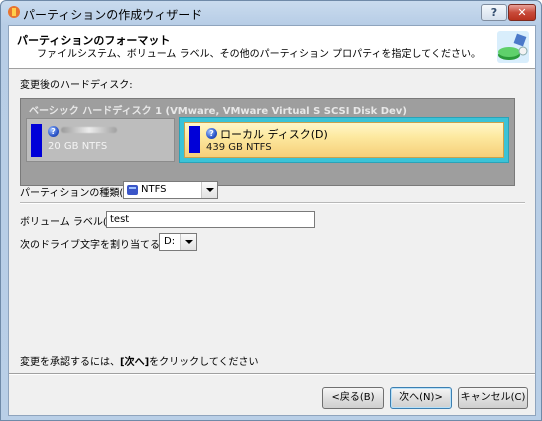 This screenshot has height=421, width=542. I want to click on volume-label-input: test, so click(210, 219).